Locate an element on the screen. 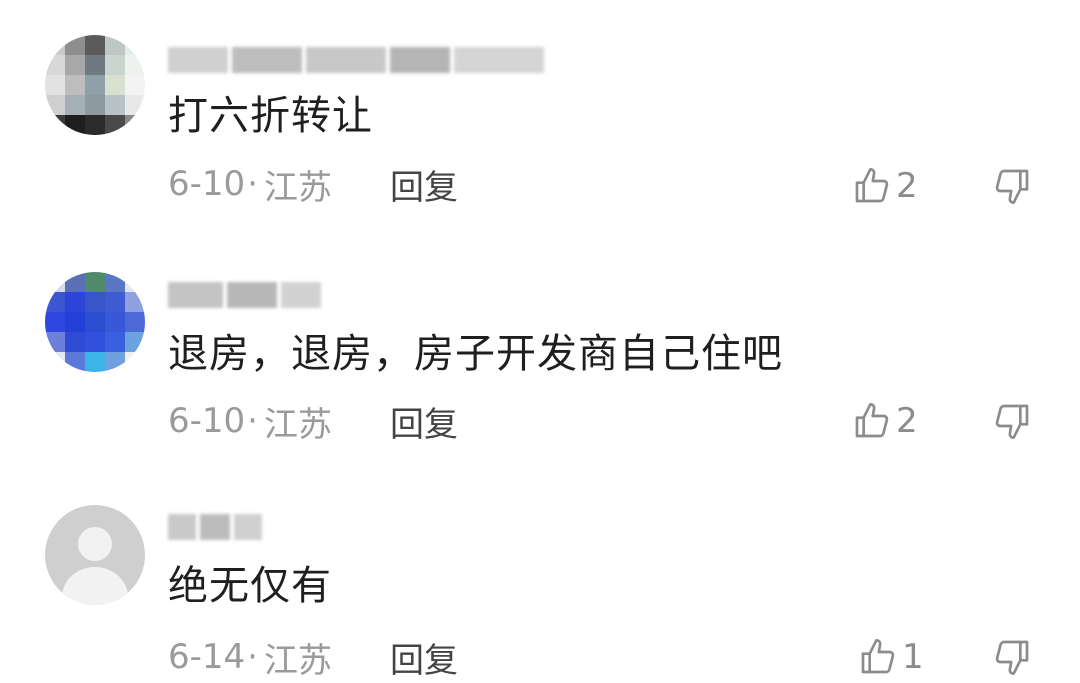  dislike-button is located at coordinates (1012, 657).